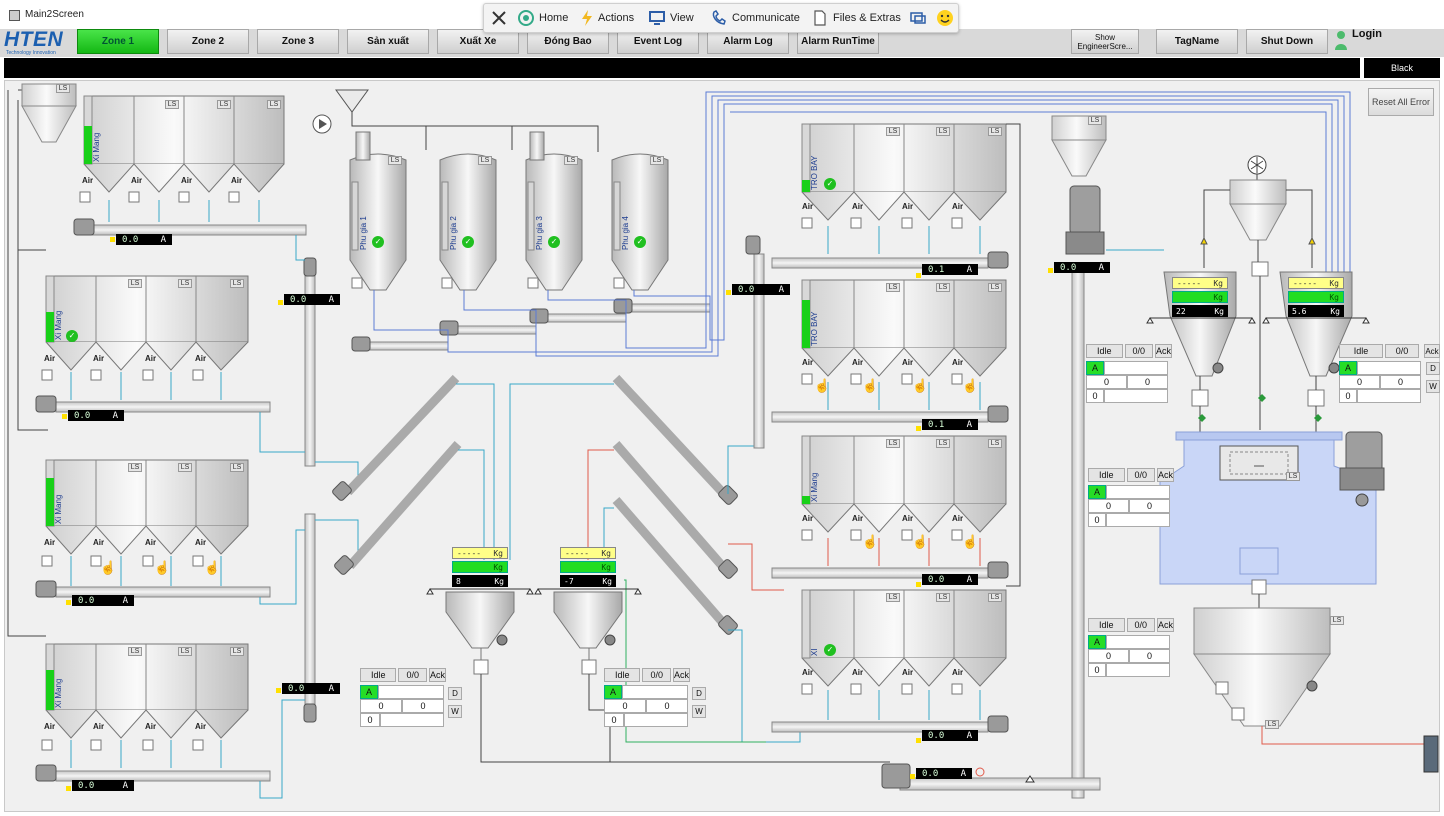  Describe the element at coordinates (1341, 40) in the screenshot. I see `user-icon` at that location.